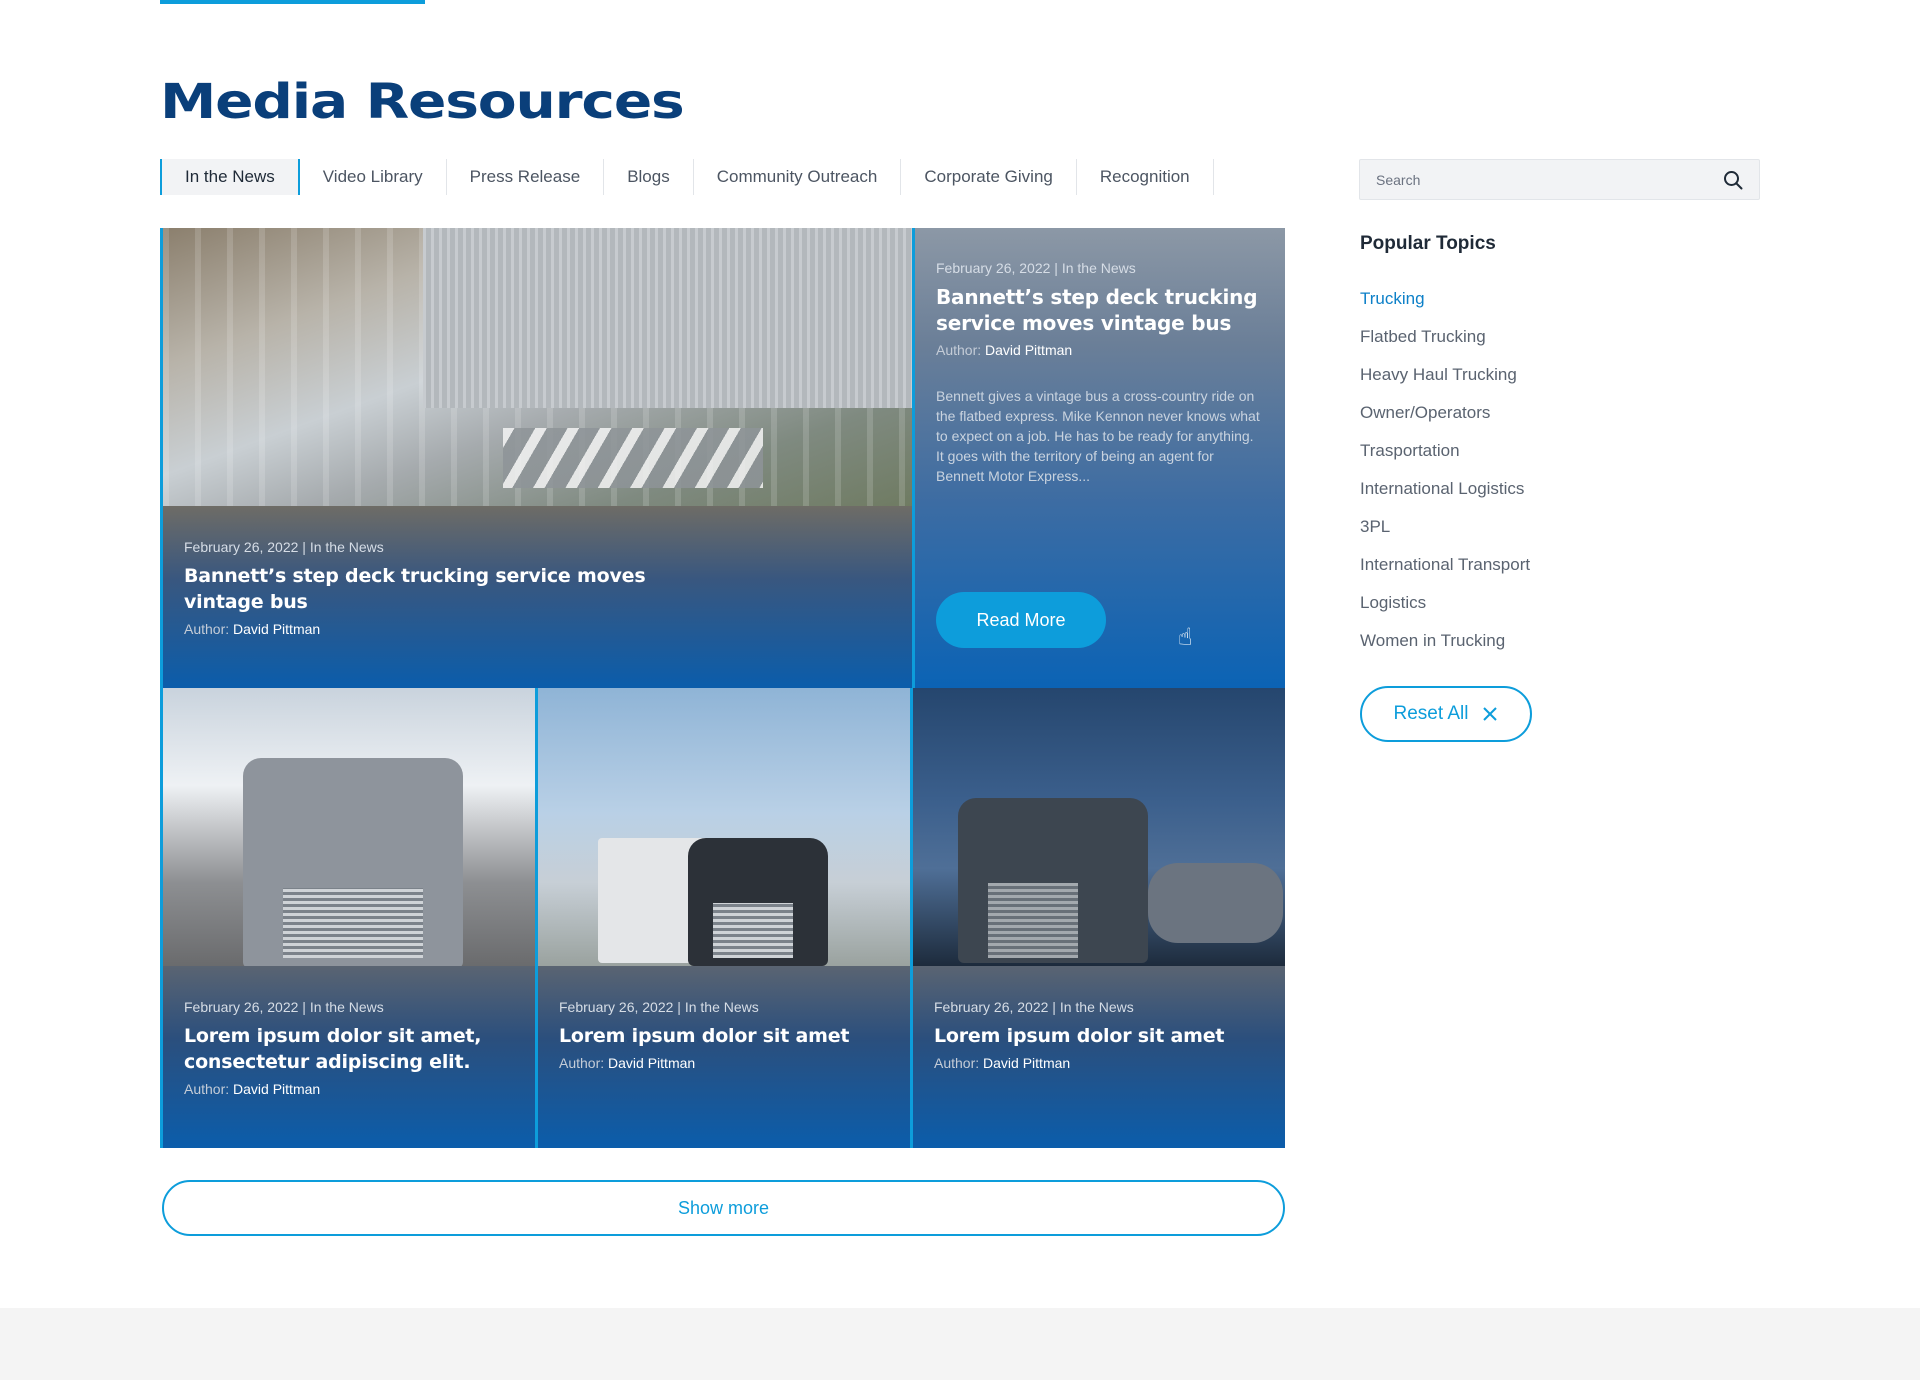 The height and width of the screenshot is (1380, 1920). What do you see at coordinates (1490, 714) in the screenshot?
I see `close-icon` at bounding box center [1490, 714].